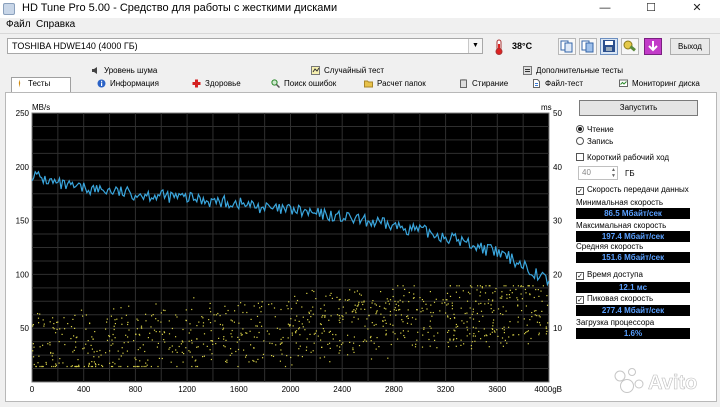 The width and height of the screenshot is (720, 407). Describe the element at coordinates (580, 129) in the screenshot. I see `read-radio-indicator` at that location.